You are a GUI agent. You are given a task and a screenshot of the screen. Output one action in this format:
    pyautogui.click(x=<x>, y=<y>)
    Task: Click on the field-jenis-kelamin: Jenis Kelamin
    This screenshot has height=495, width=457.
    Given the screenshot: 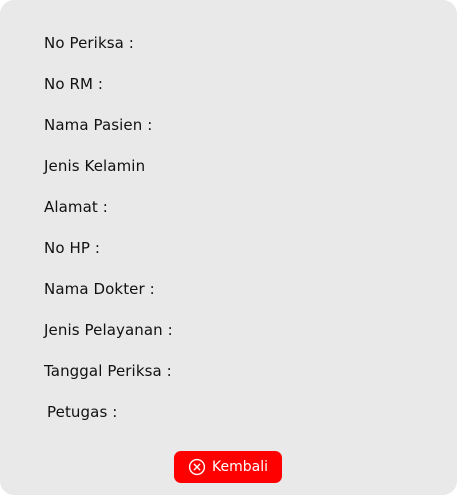 What is the action you would take?
    pyautogui.click(x=95, y=166)
    